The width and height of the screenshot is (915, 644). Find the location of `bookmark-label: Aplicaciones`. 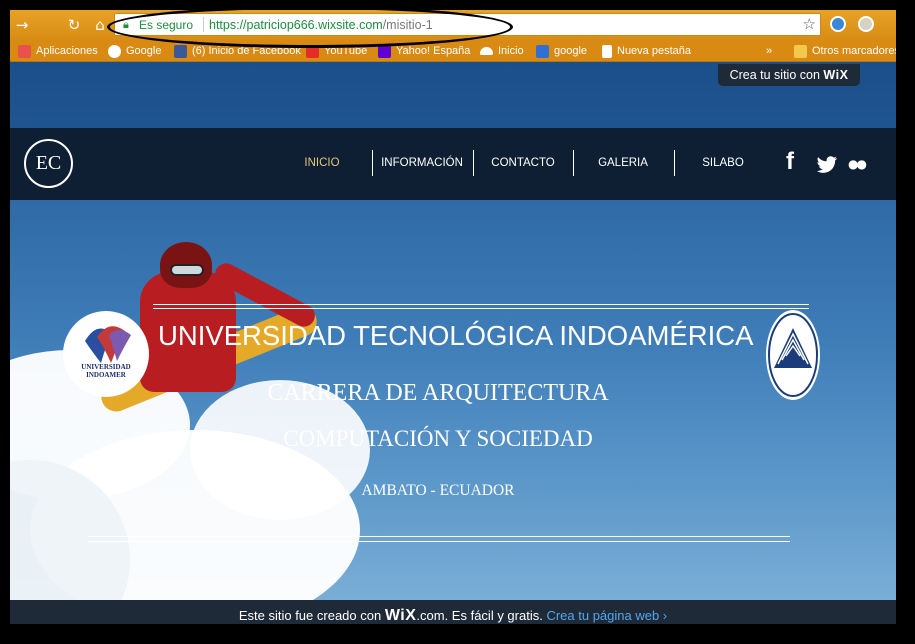

bookmark-label: Aplicaciones is located at coordinates (67, 51).